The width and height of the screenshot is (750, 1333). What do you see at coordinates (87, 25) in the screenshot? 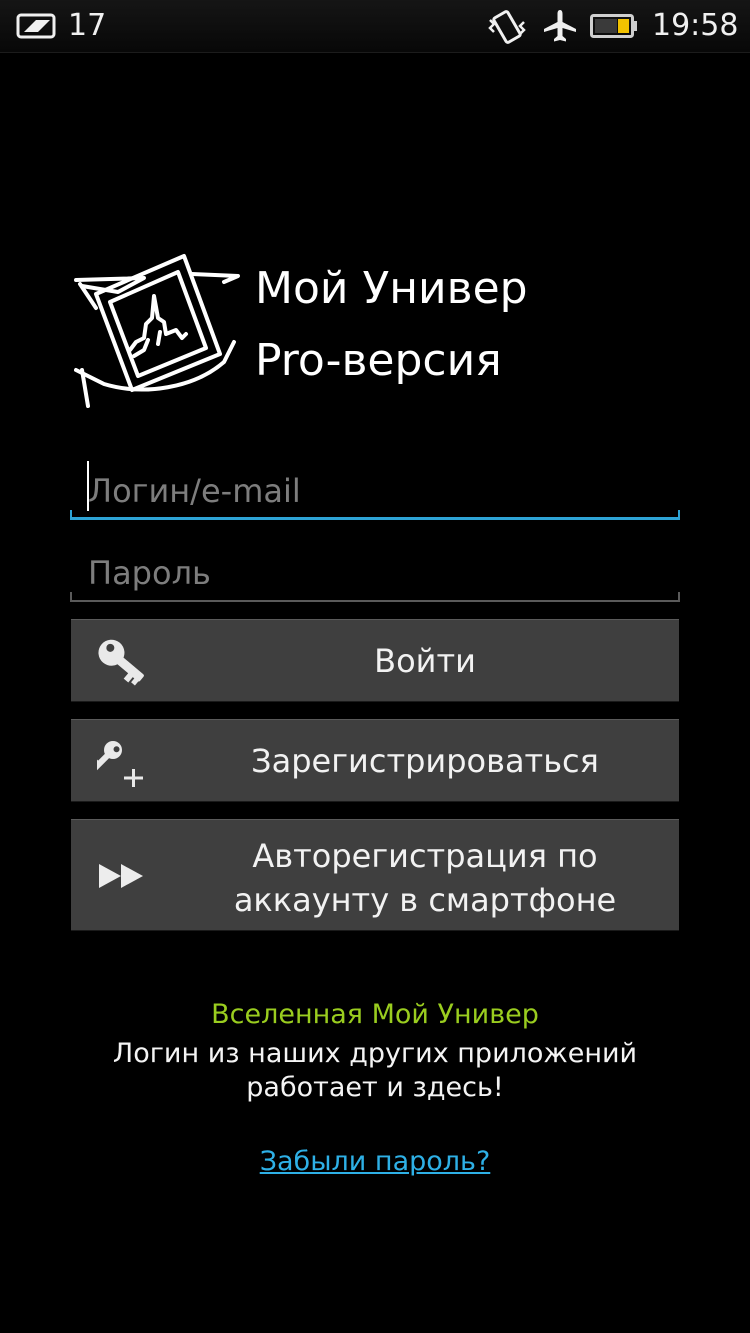
I see `notification-count: 17` at bounding box center [87, 25].